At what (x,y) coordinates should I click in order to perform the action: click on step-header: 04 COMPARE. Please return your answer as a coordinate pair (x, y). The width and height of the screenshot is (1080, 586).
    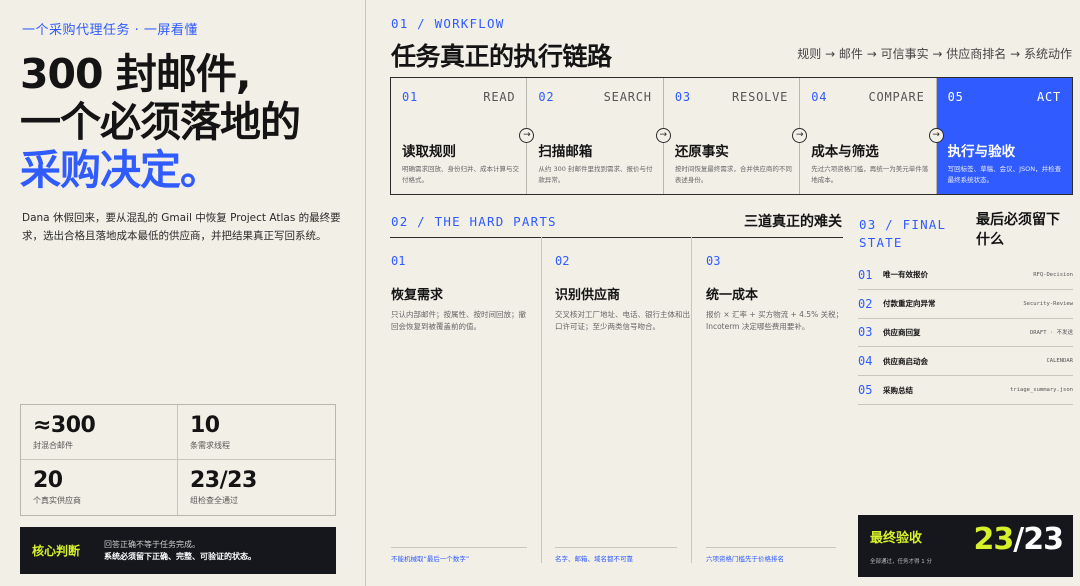
    Looking at the image, I should click on (867, 97).